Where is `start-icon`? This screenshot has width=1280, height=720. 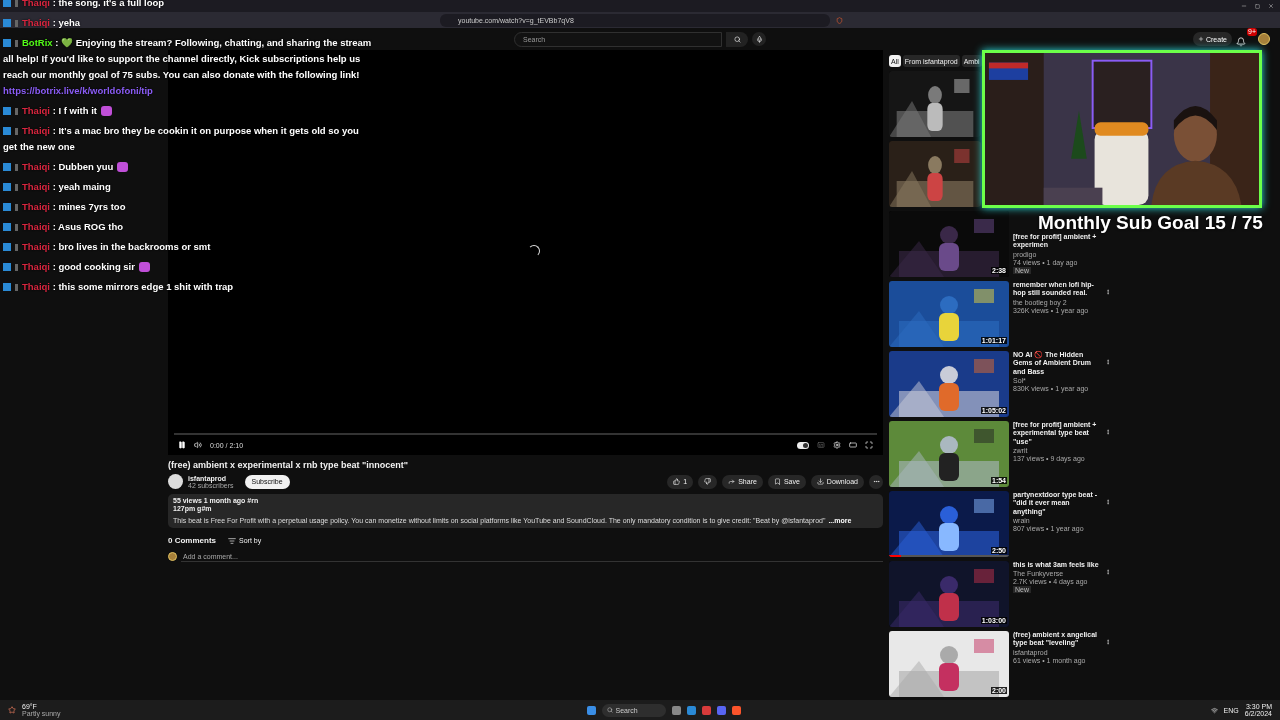
start-icon is located at coordinates (591, 710).